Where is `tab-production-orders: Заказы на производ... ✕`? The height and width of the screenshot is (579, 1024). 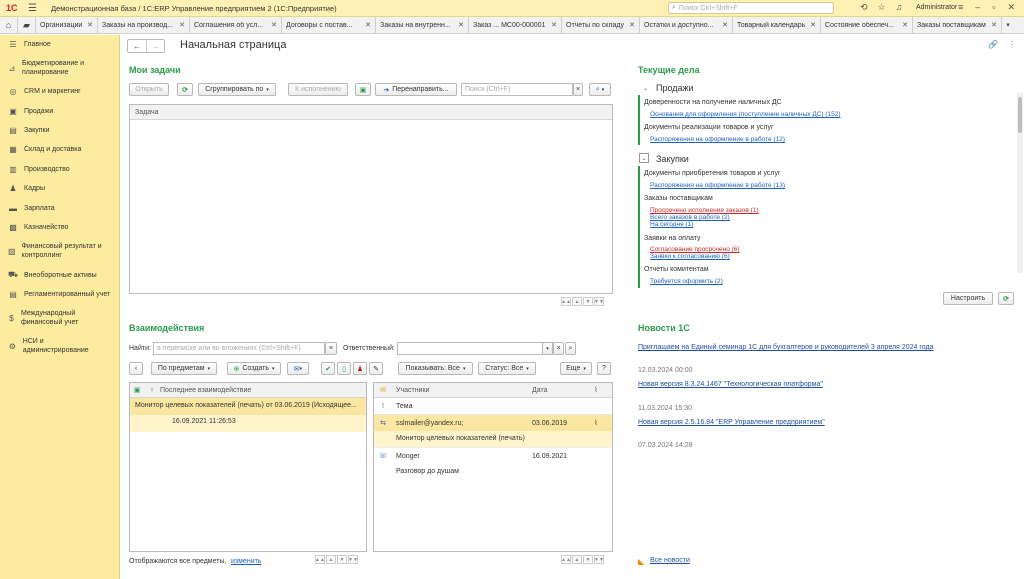 tab-production-orders: Заказы на производ... ✕ is located at coordinates (144, 25).